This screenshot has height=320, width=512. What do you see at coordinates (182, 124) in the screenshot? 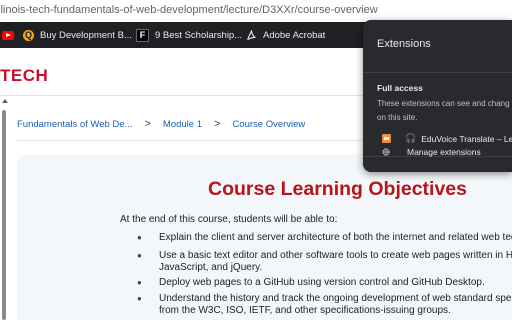
I see `breadcrumb-module: Module 1` at bounding box center [182, 124].